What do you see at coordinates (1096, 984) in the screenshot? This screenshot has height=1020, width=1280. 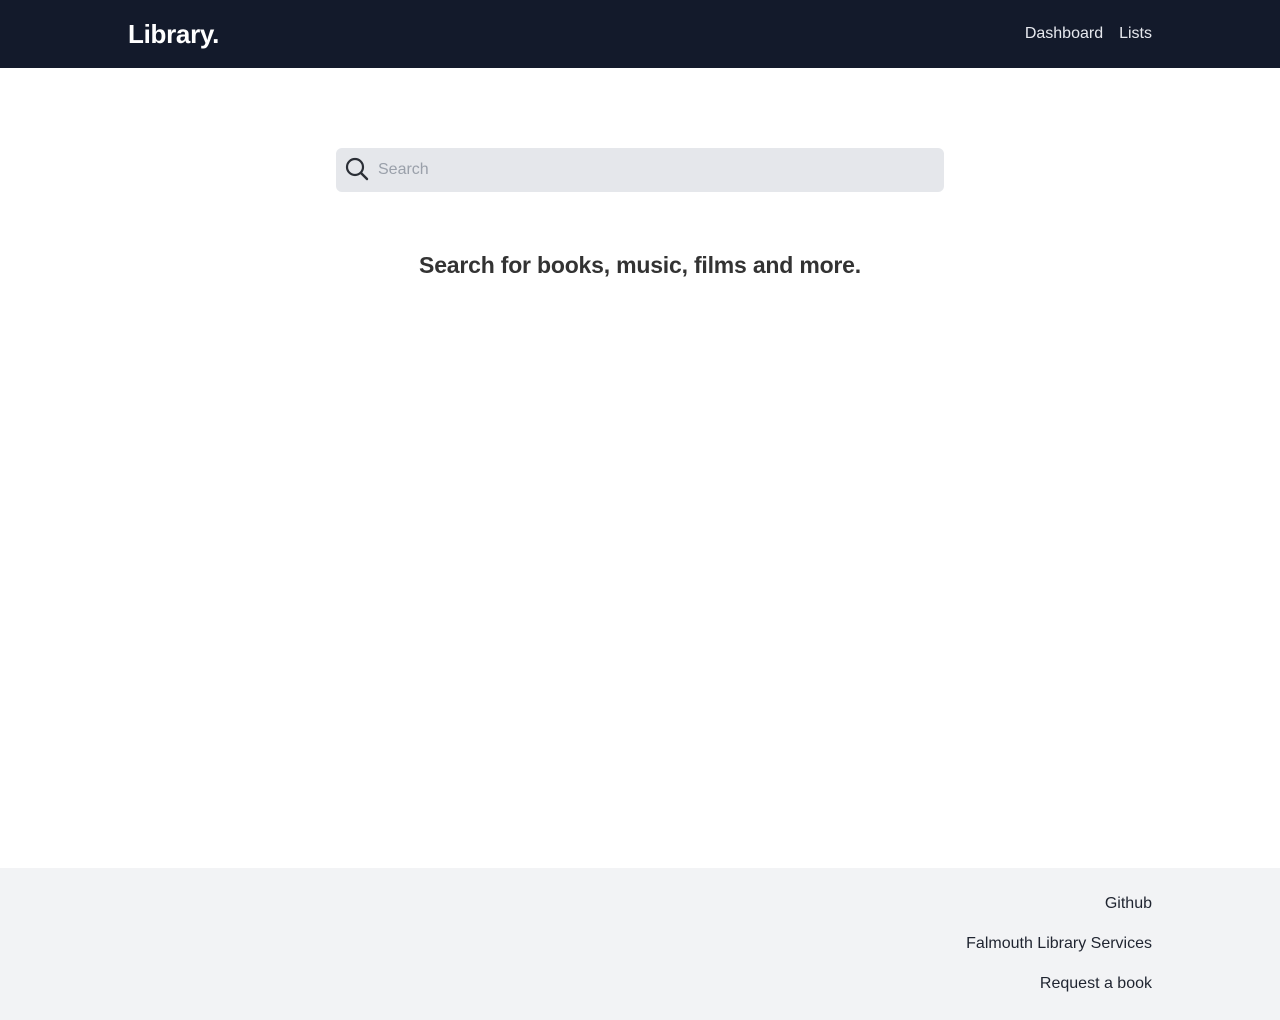 I see `footer-request-book-link: Request a book` at bounding box center [1096, 984].